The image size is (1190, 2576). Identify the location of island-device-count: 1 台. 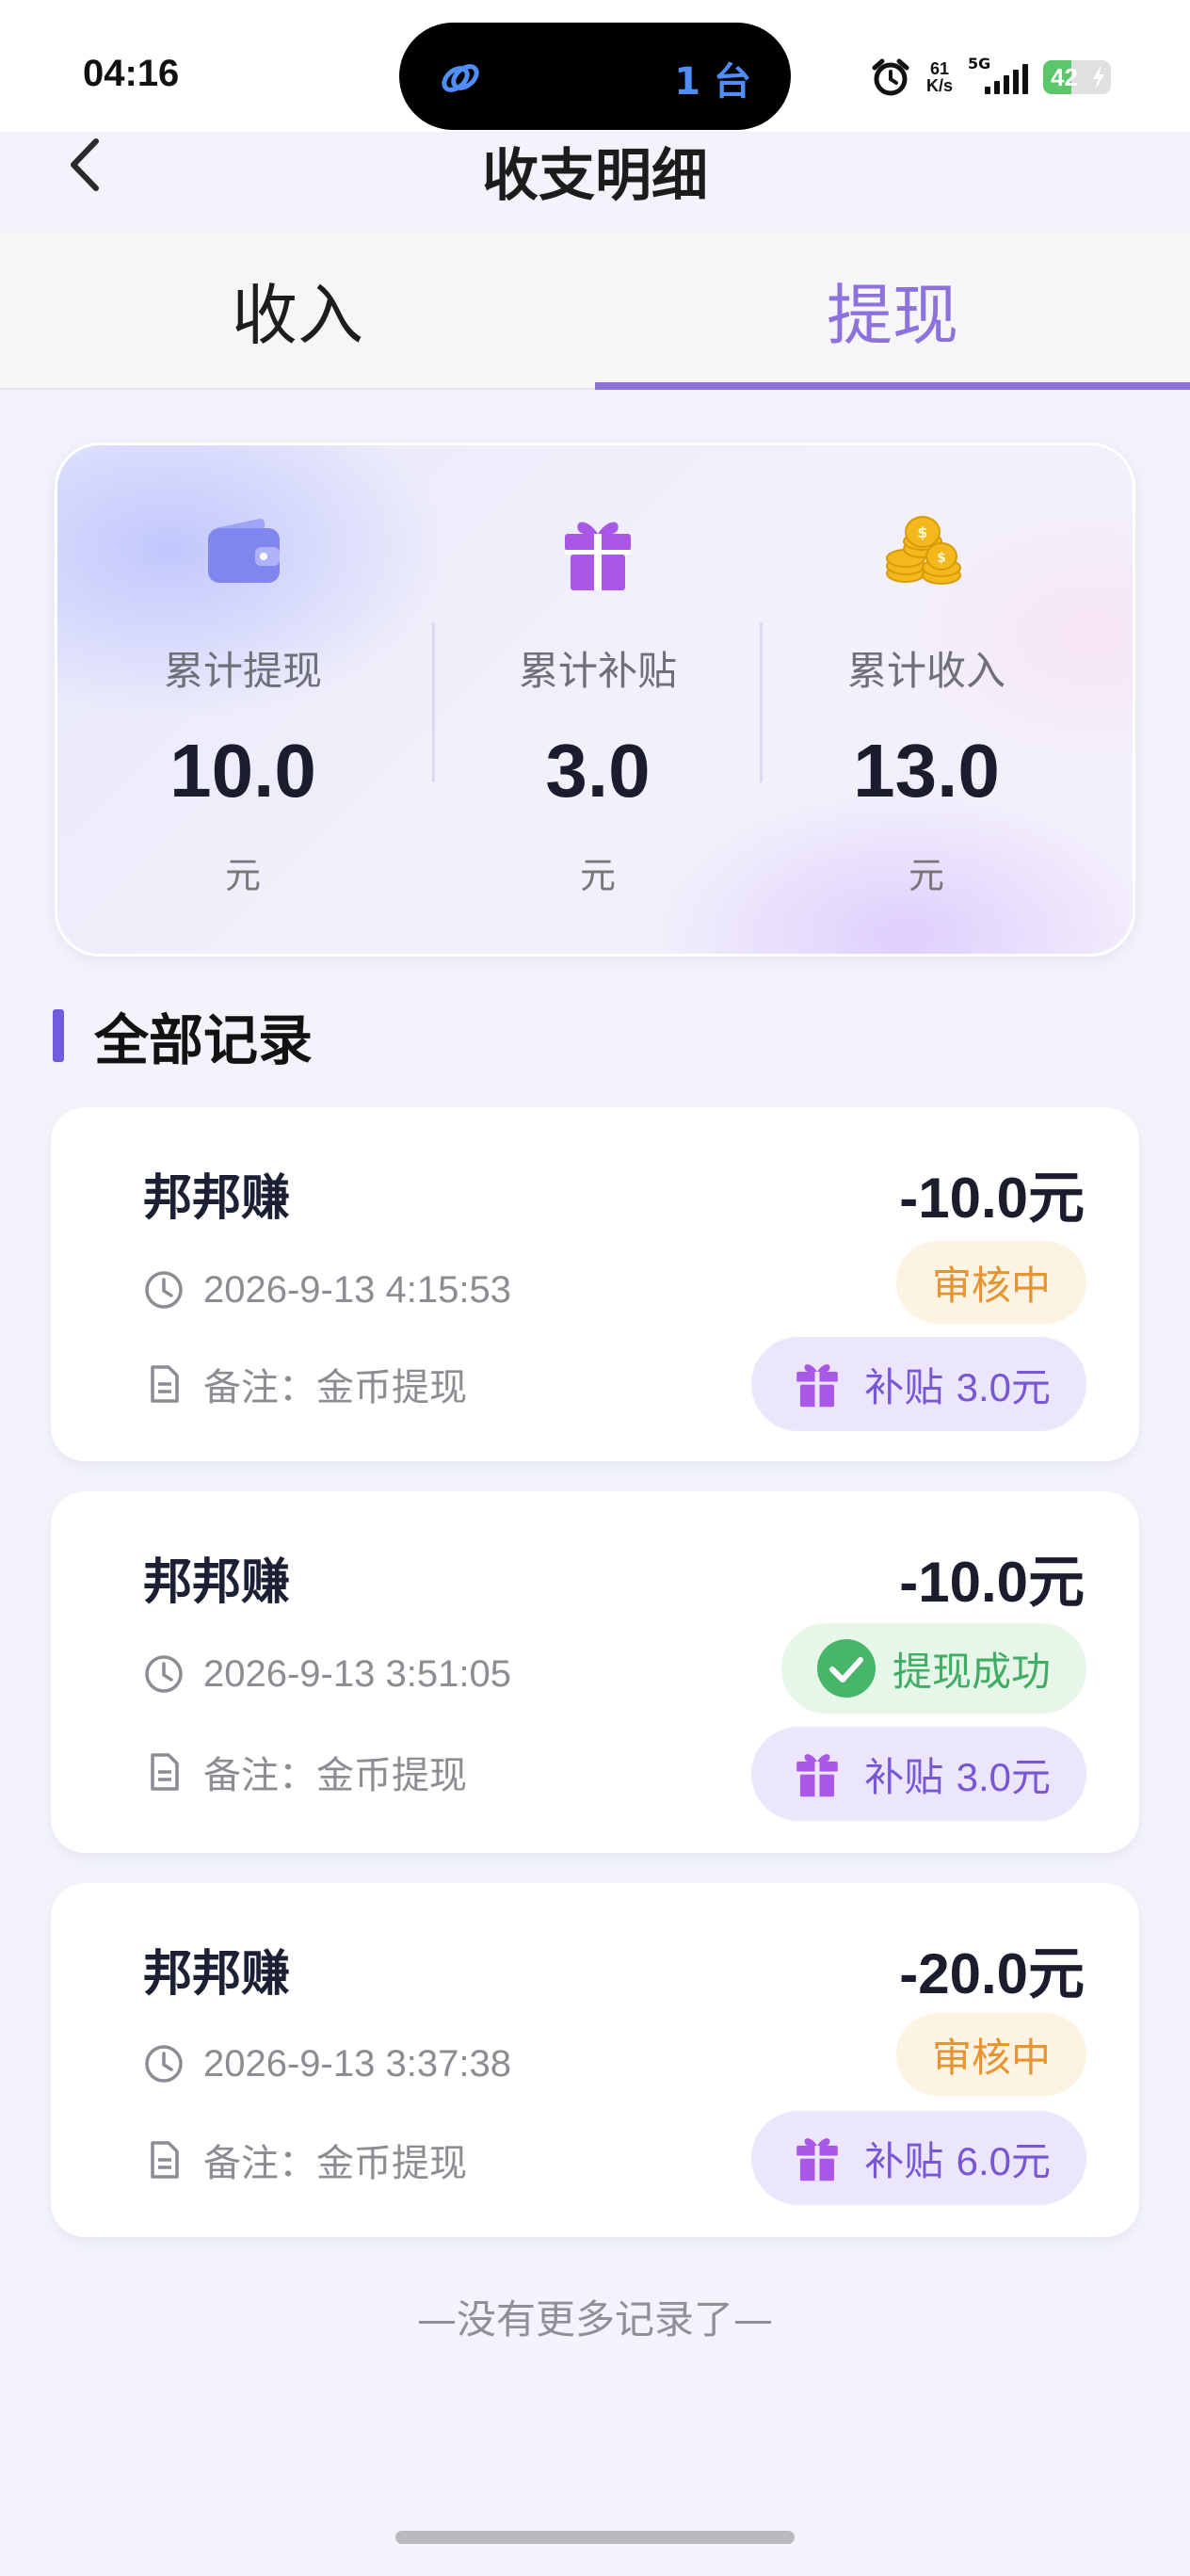
(712, 82).